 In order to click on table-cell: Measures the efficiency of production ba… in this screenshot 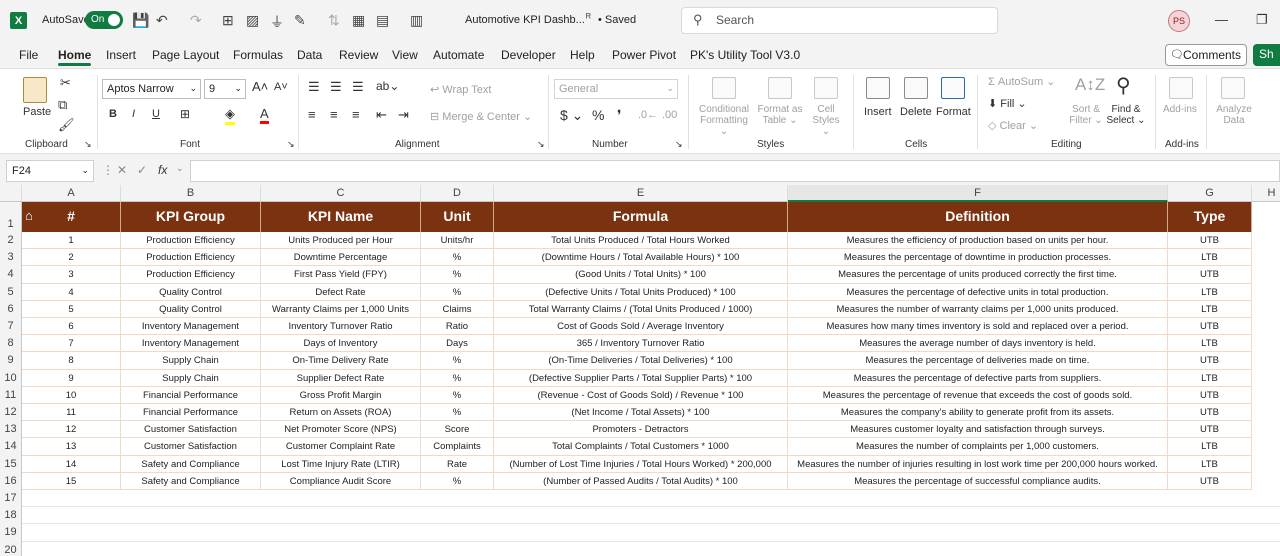, I will do `click(978, 241)`.